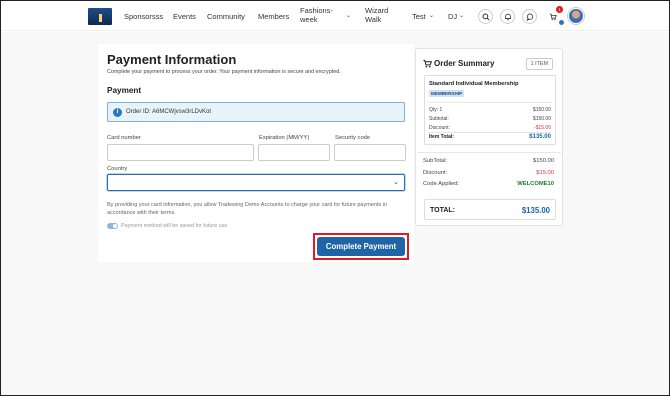  What do you see at coordinates (535, 210) in the screenshot?
I see `total-value: $135.00` at bounding box center [535, 210].